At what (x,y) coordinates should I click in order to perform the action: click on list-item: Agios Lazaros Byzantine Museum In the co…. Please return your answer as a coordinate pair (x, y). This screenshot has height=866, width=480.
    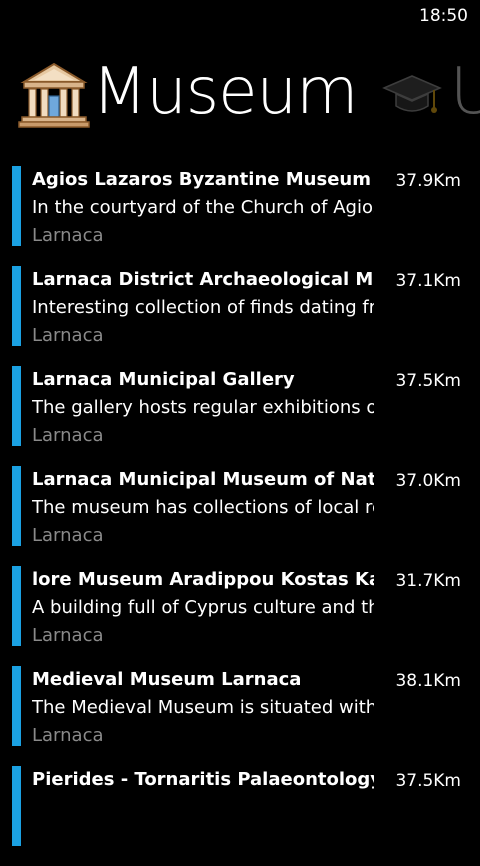
    Looking at the image, I should click on (240, 216).